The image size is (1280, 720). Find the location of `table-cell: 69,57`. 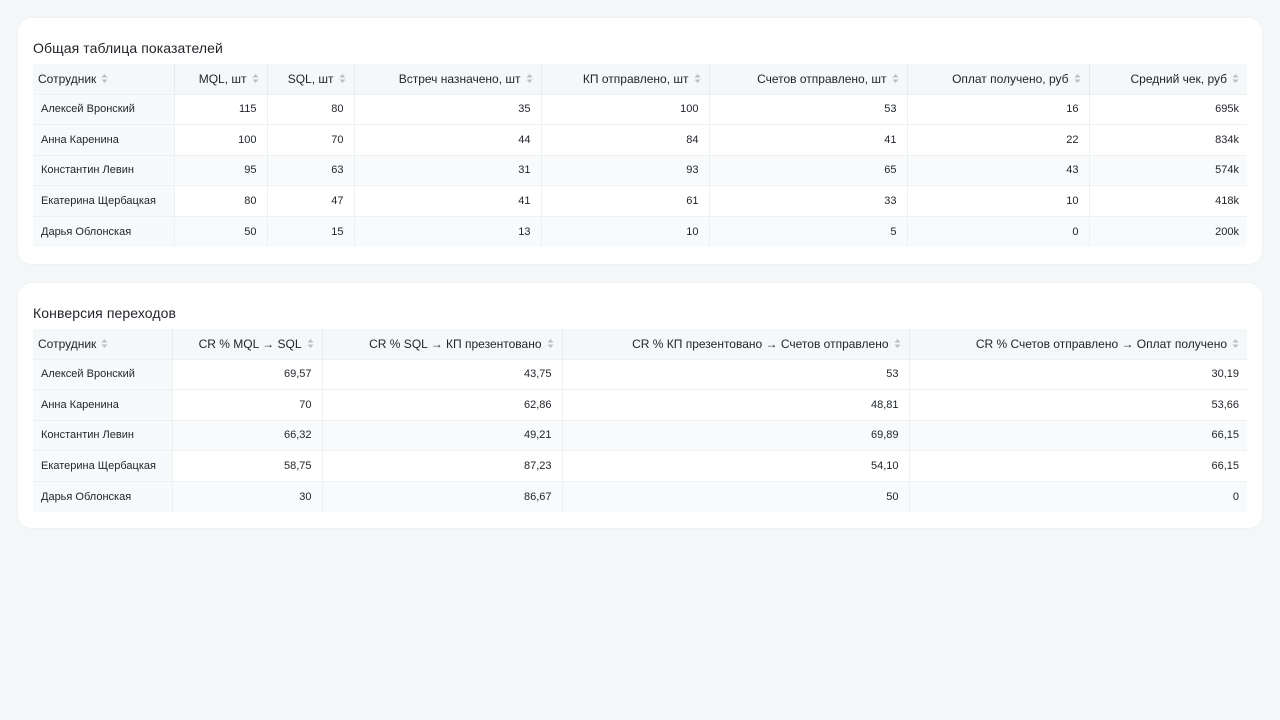

table-cell: 69,57 is located at coordinates (247, 374).